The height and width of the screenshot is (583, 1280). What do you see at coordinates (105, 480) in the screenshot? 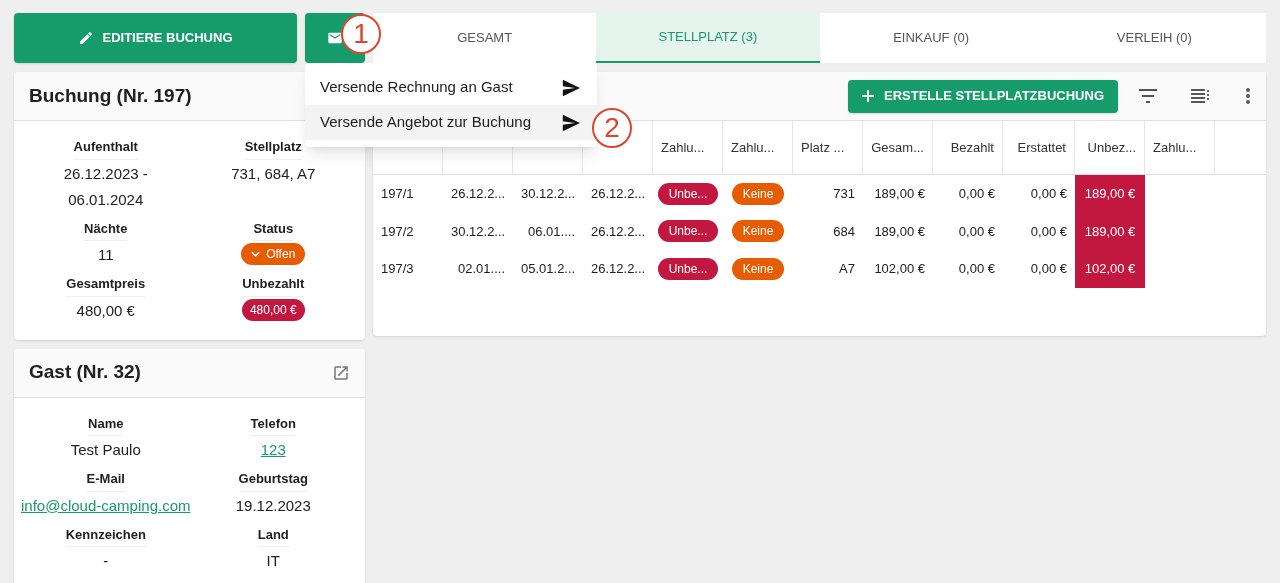
I see `field-label: E-Mail` at bounding box center [105, 480].